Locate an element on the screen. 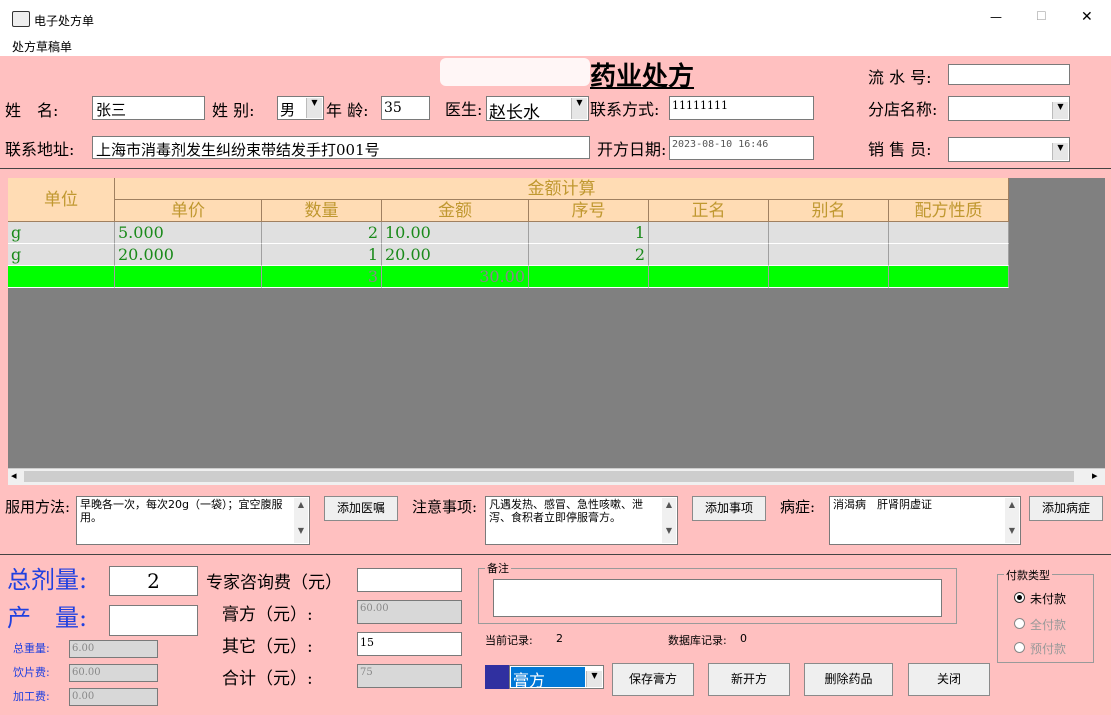 The height and width of the screenshot is (715, 1111). decoction-label: 饮片费: is located at coordinates (31, 672).